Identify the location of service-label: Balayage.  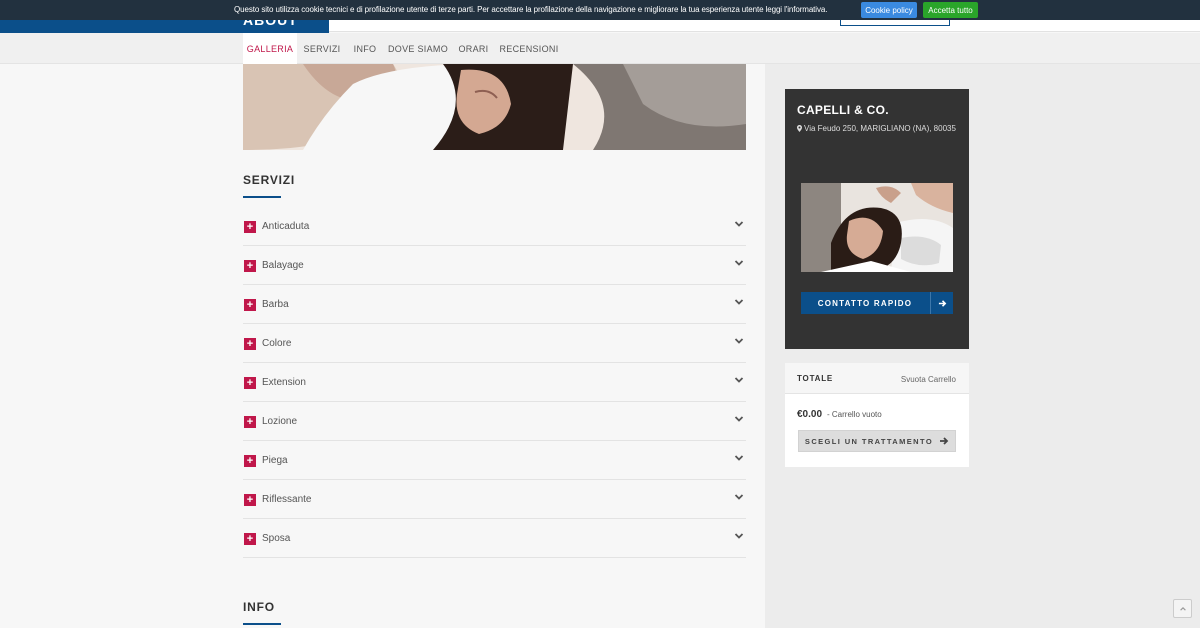
(283, 265).